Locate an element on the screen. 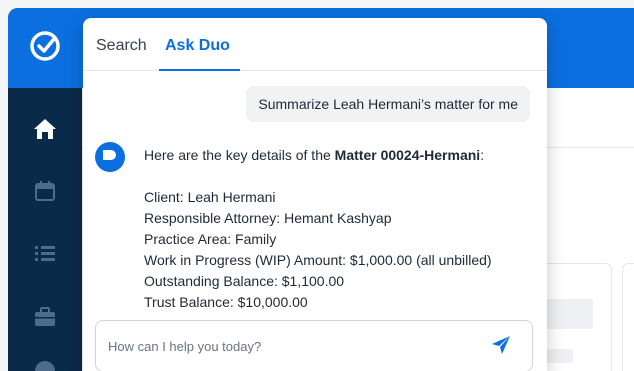 The image size is (634, 371). background-card is located at coordinates (628, 317).